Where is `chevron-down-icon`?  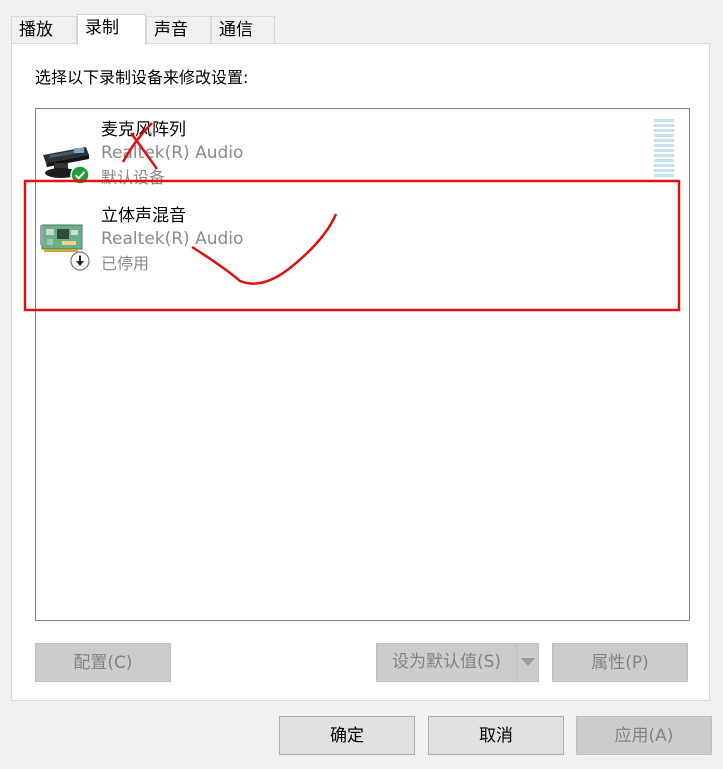
chevron-down-icon is located at coordinates (528, 662).